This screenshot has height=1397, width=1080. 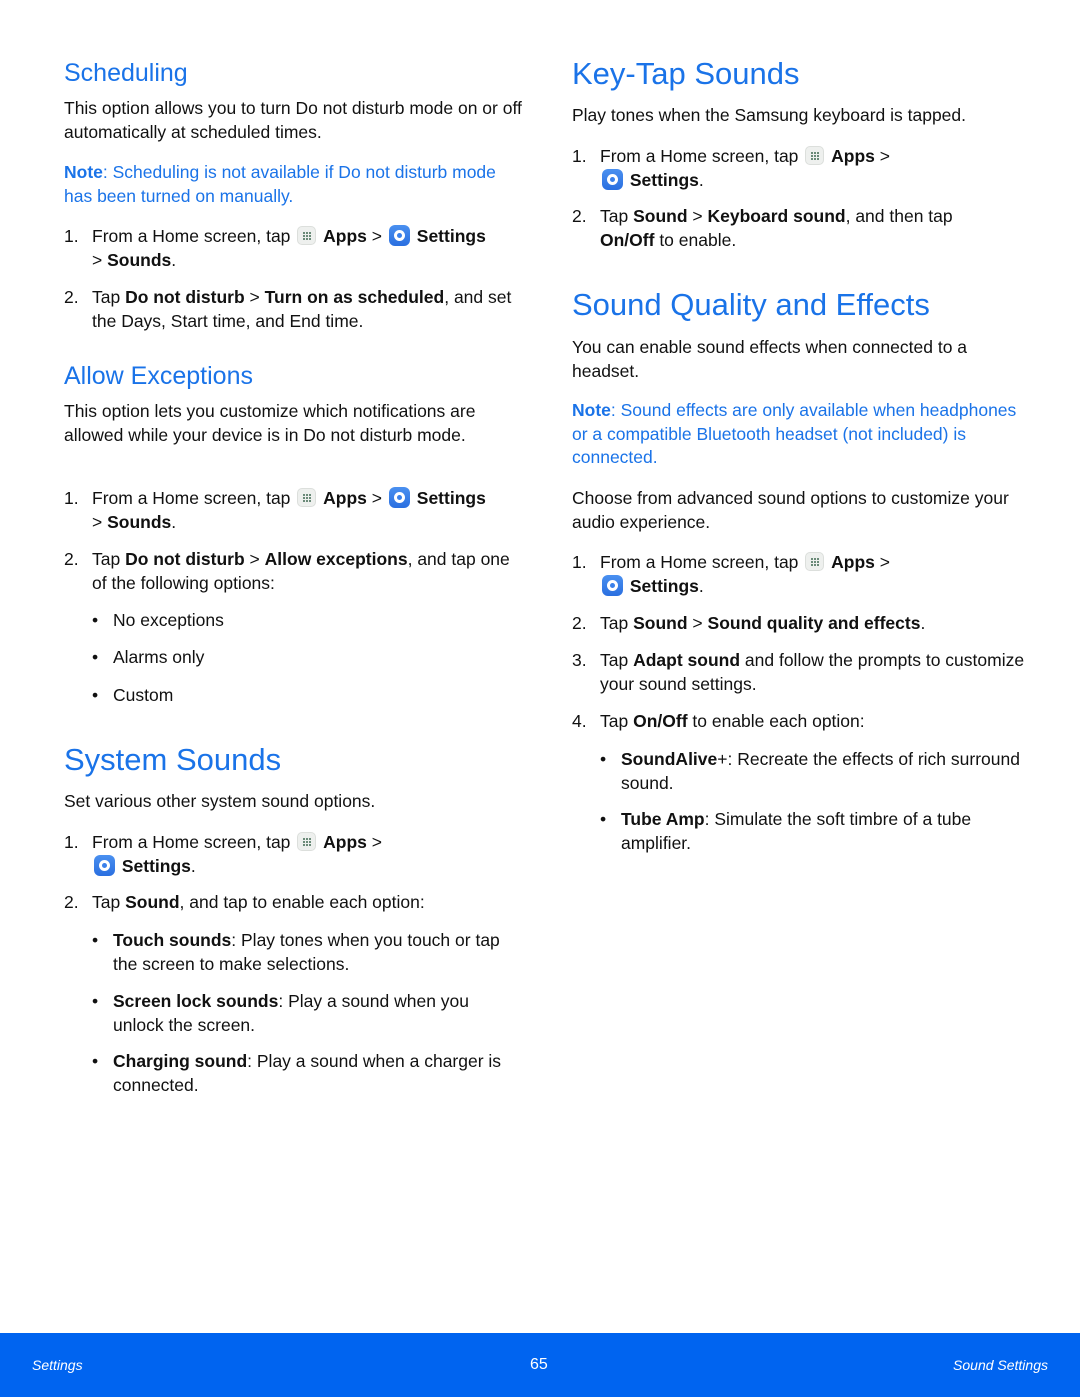 I want to click on step-number: 3., so click(x=579, y=660).